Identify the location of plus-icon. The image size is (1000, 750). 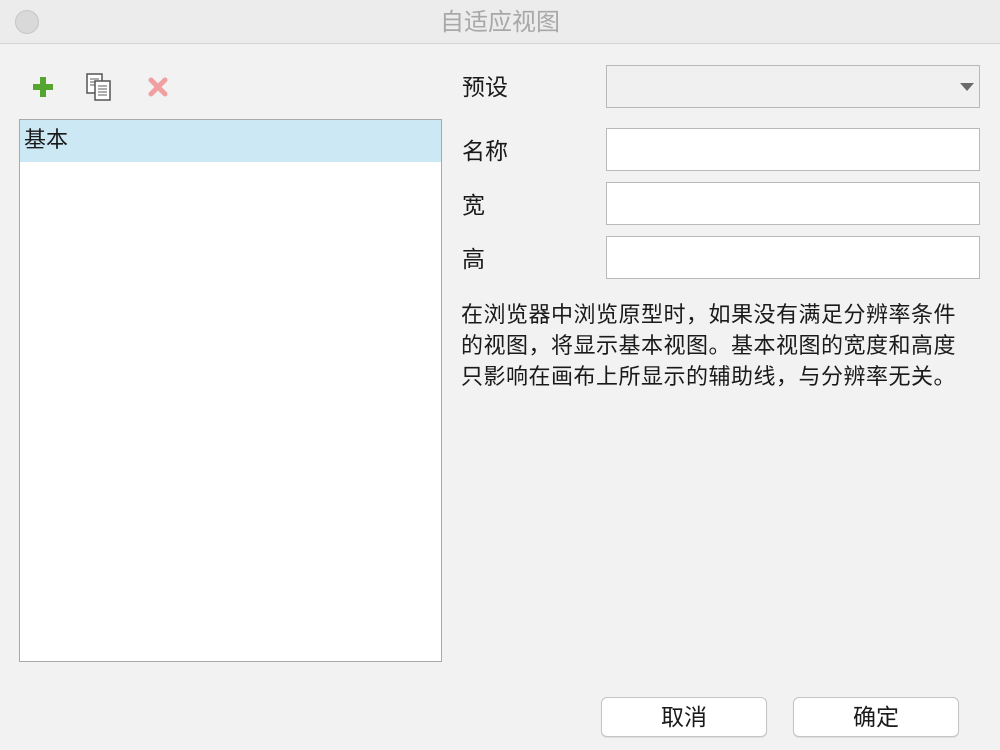
(43, 87).